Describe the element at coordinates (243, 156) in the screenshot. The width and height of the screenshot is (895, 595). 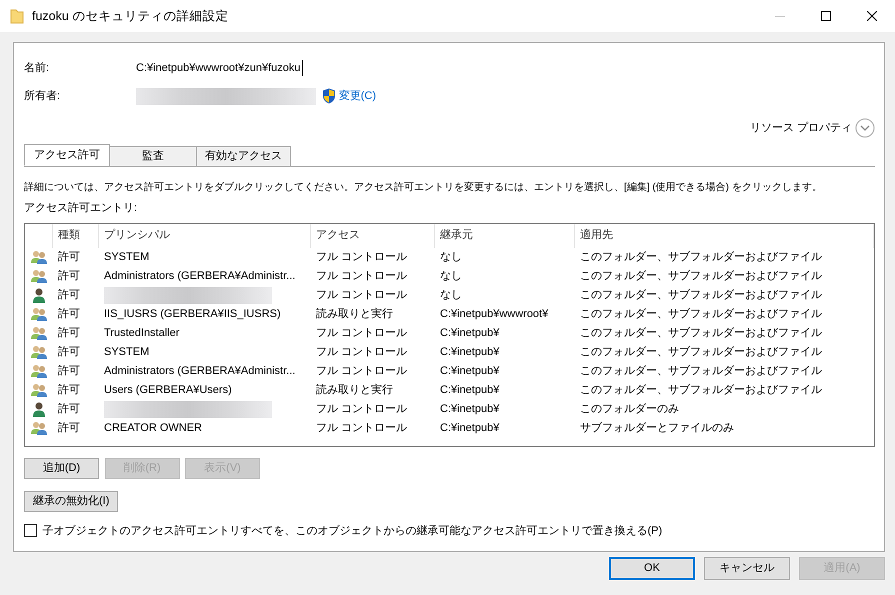
I see `tab: 有効なアクセス` at that location.